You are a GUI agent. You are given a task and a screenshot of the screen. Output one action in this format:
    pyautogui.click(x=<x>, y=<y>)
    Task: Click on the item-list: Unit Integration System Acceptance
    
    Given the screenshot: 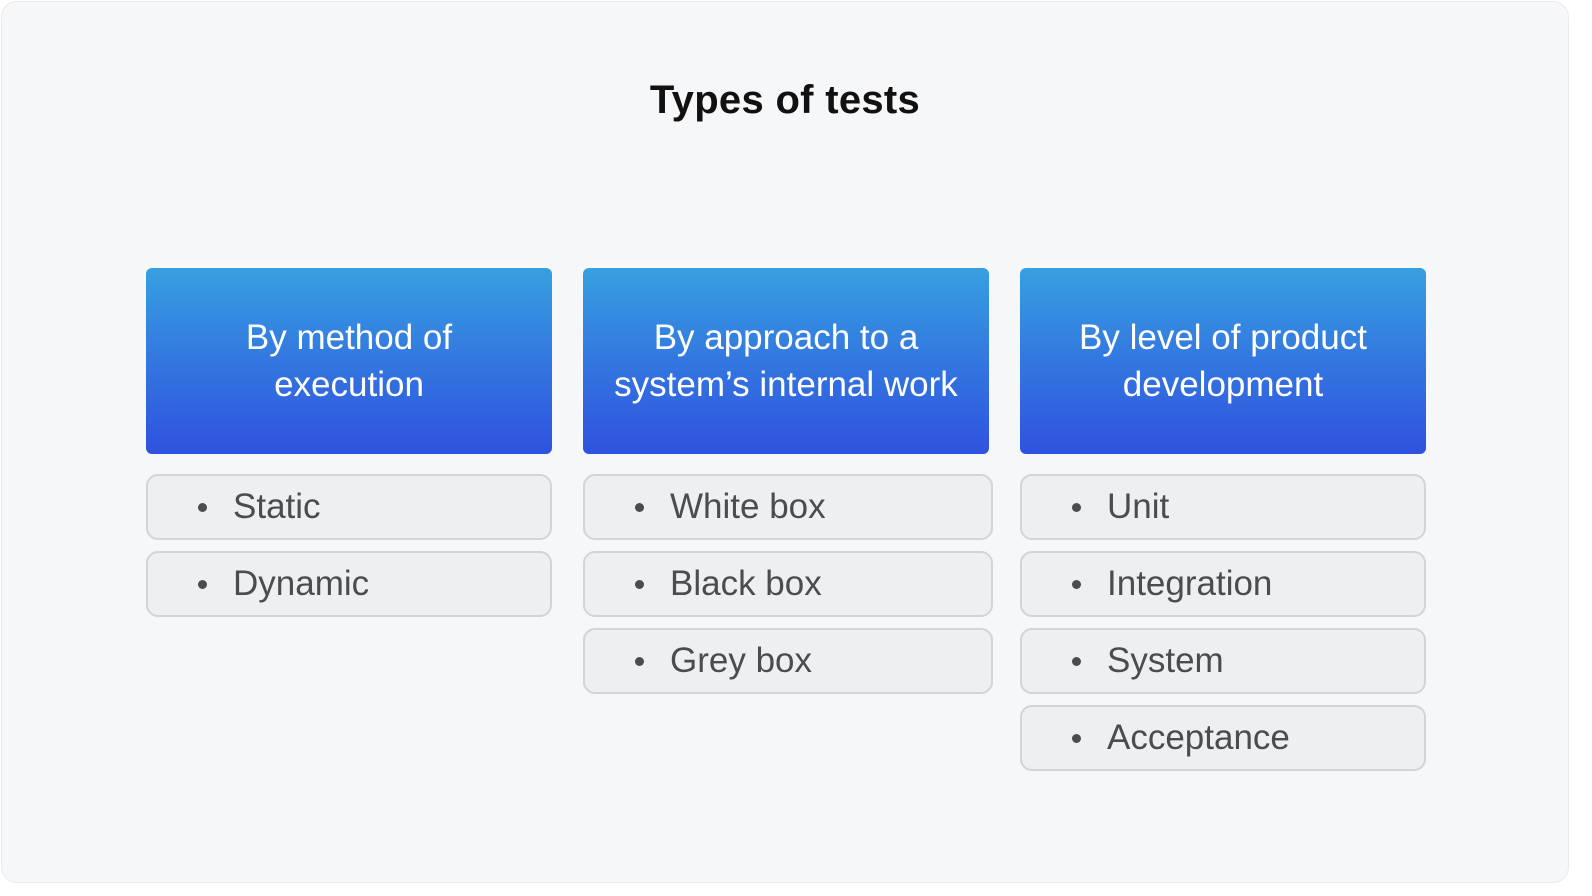 What is the action you would take?
    pyautogui.click(x=1223, y=622)
    